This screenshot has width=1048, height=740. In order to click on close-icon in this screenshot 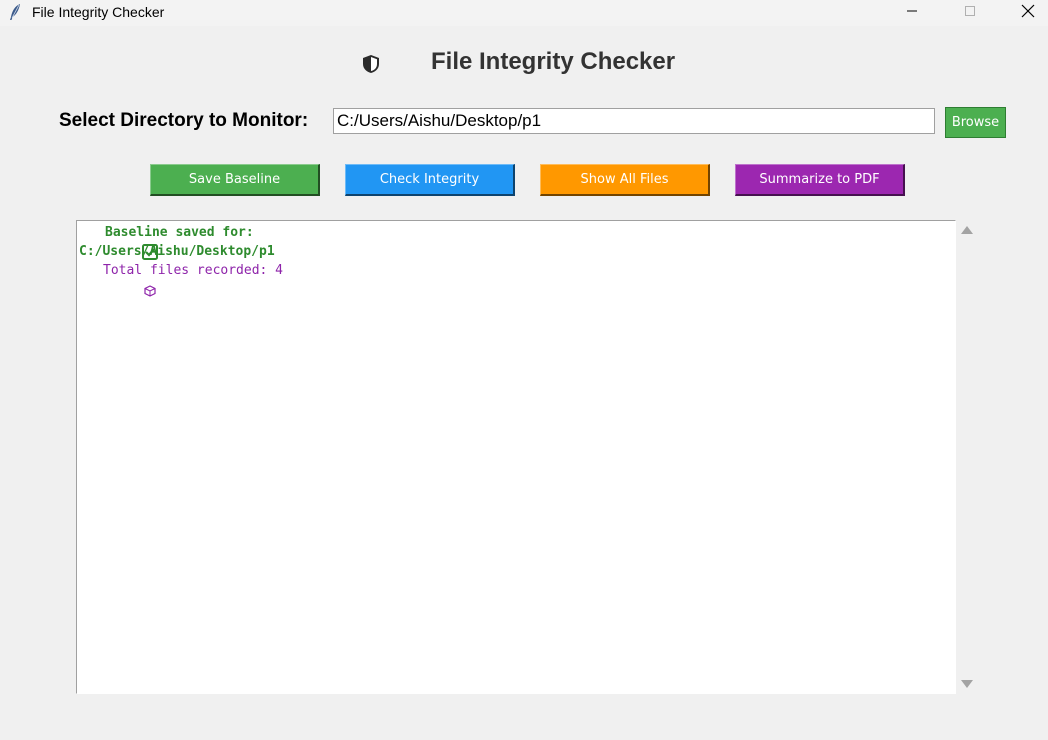, I will do `click(1028, 13)`.